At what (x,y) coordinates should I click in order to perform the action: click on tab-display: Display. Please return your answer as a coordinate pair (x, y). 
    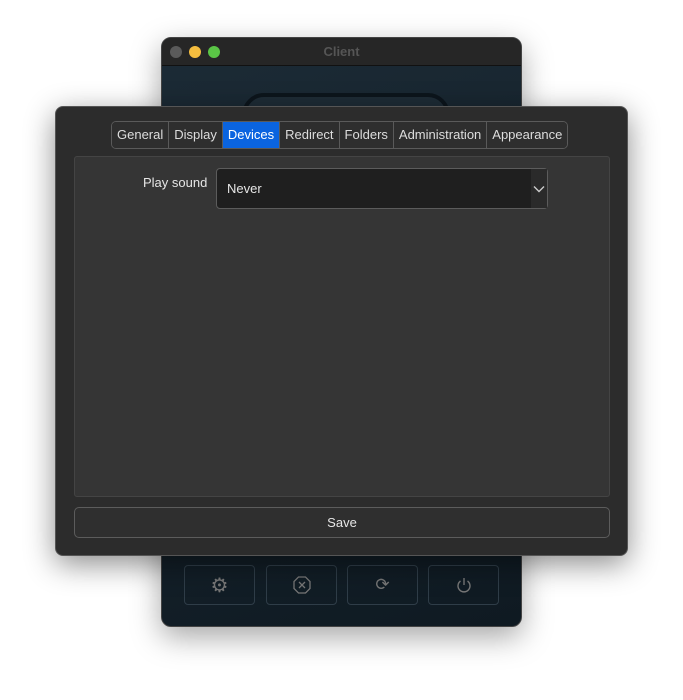
    Looking at the image, I should click on (196, 135).